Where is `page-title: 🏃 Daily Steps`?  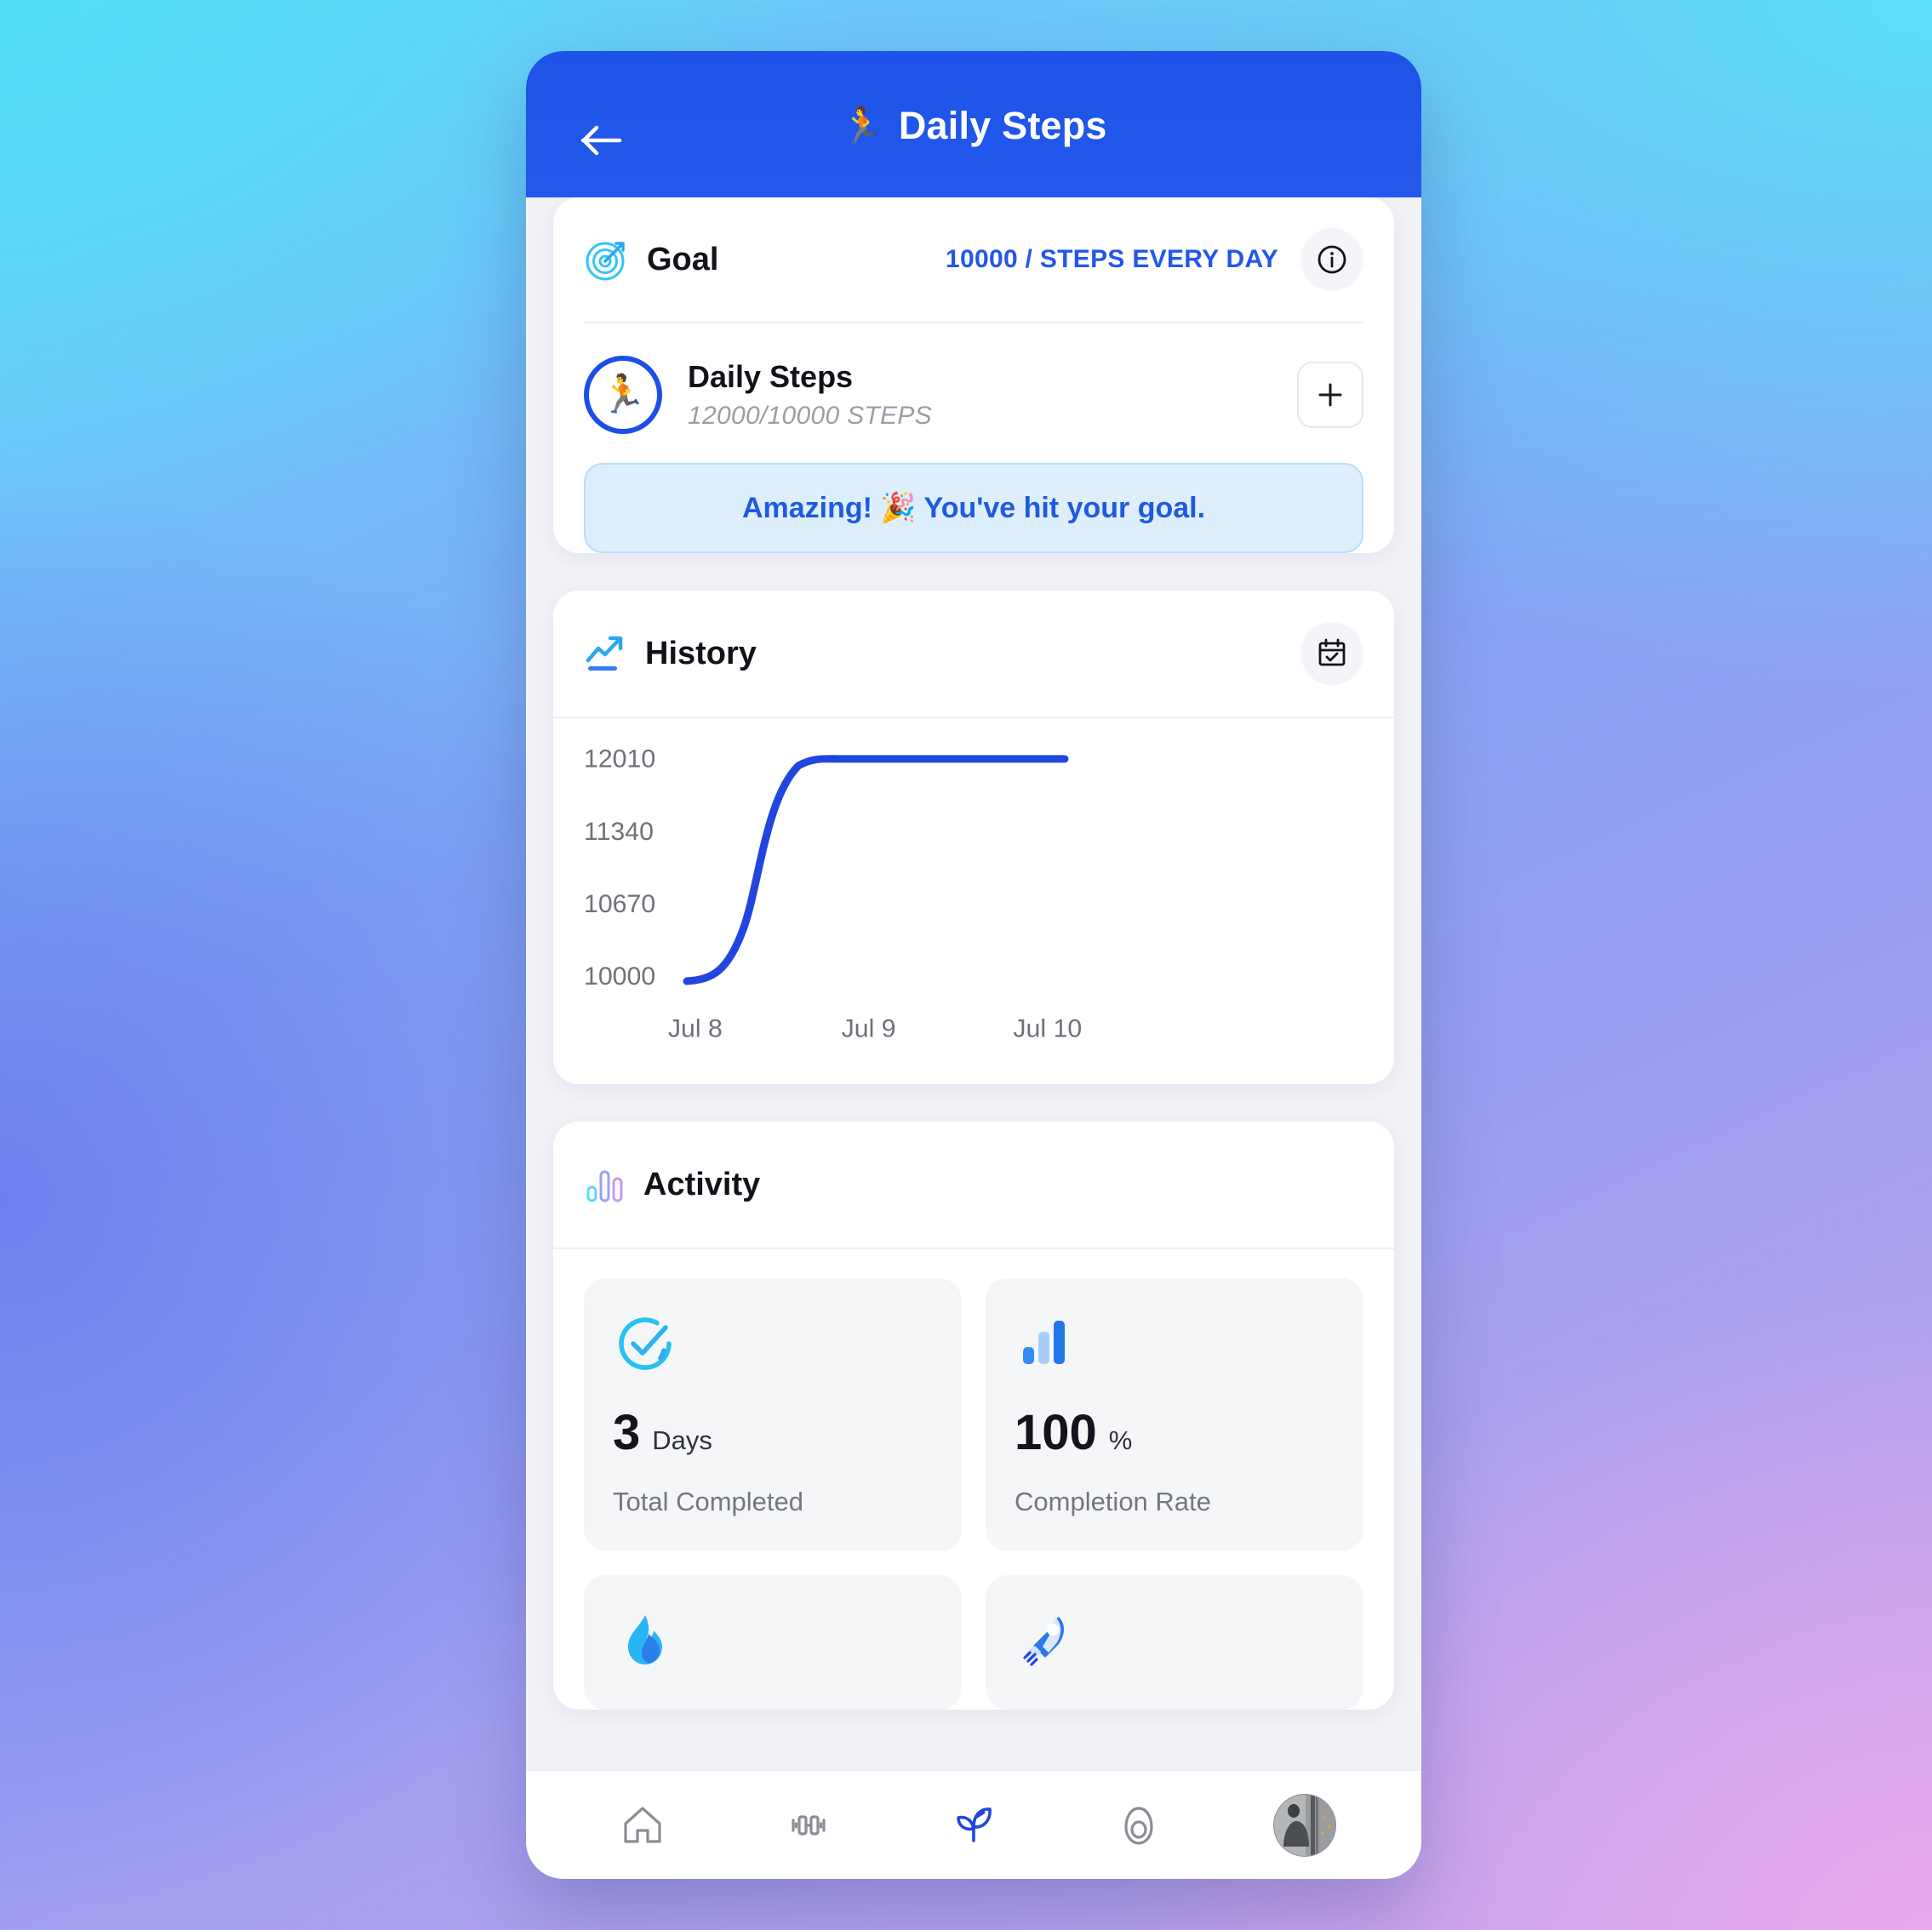 page-title: 🏃 Daily Steps is located at coordinates (974, 126).